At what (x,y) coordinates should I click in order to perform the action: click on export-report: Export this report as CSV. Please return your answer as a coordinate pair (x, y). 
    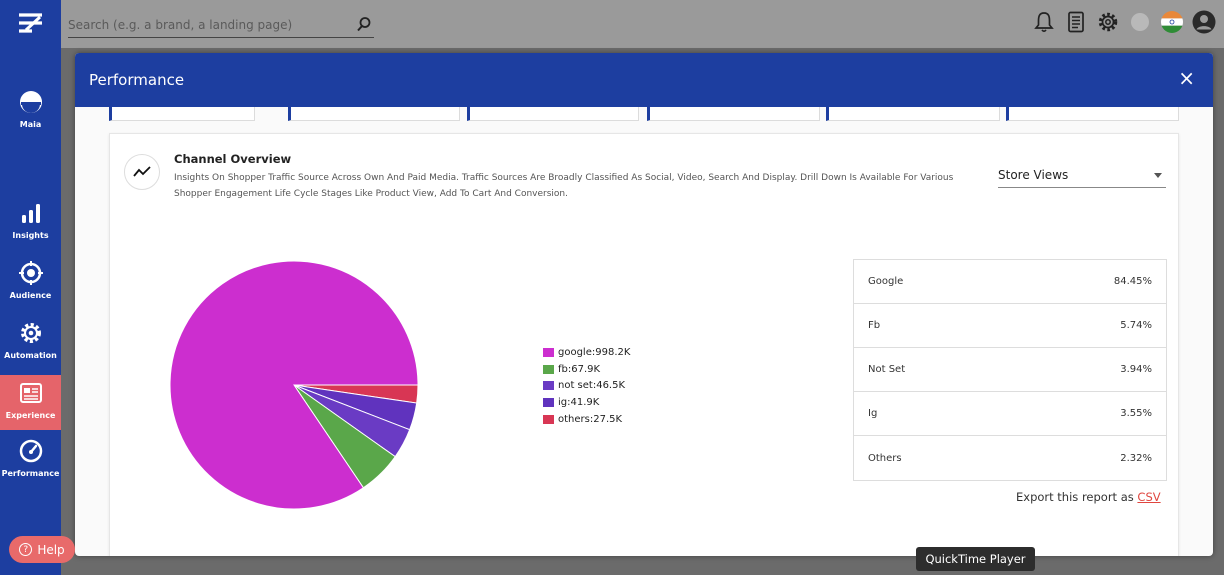
    Looking at the image, I should click on (1088, 497).